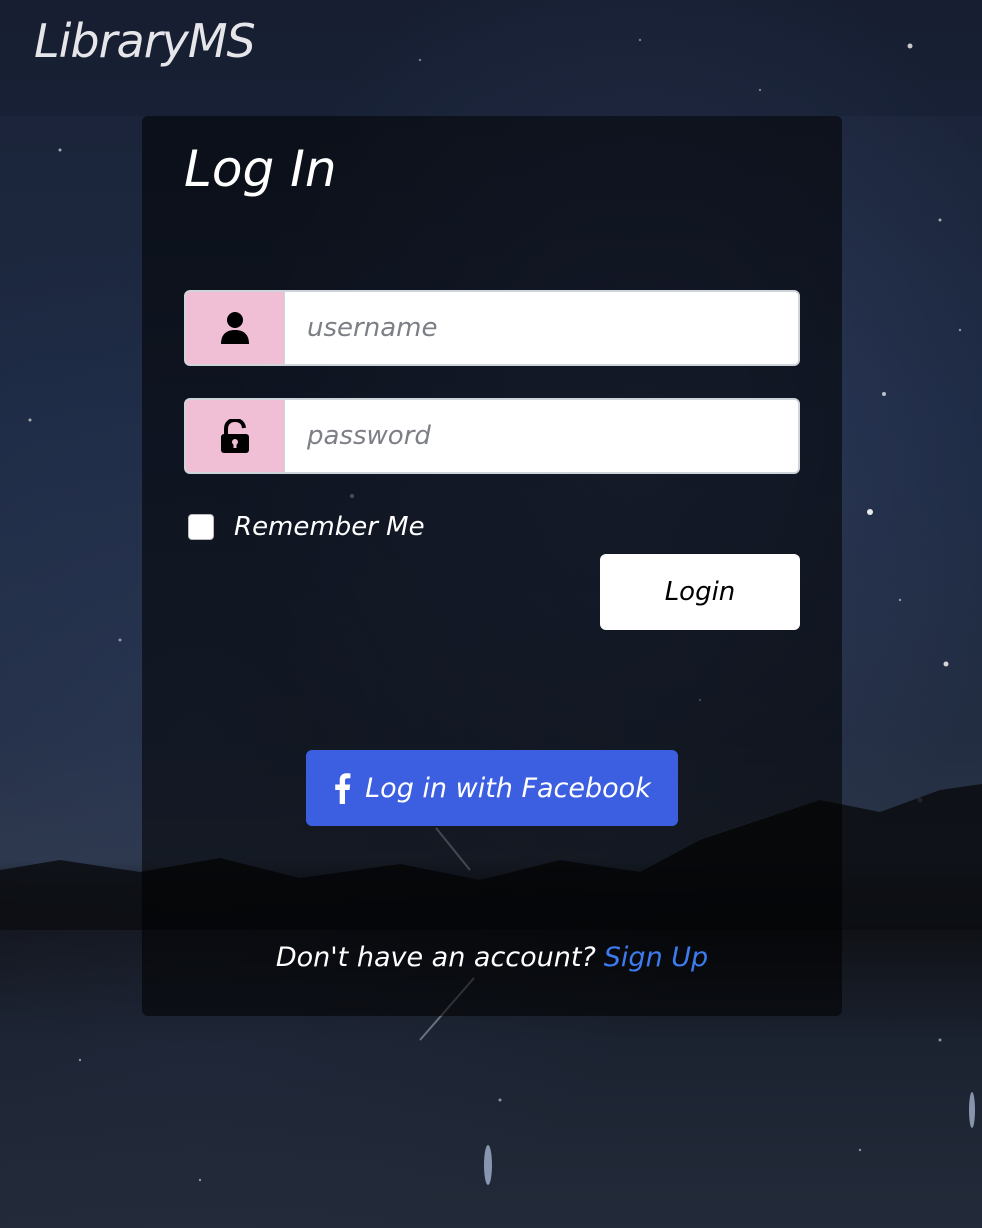 The height and width of the screenshot is (1228, 982). I want to click on username-group, so click(492, 328).